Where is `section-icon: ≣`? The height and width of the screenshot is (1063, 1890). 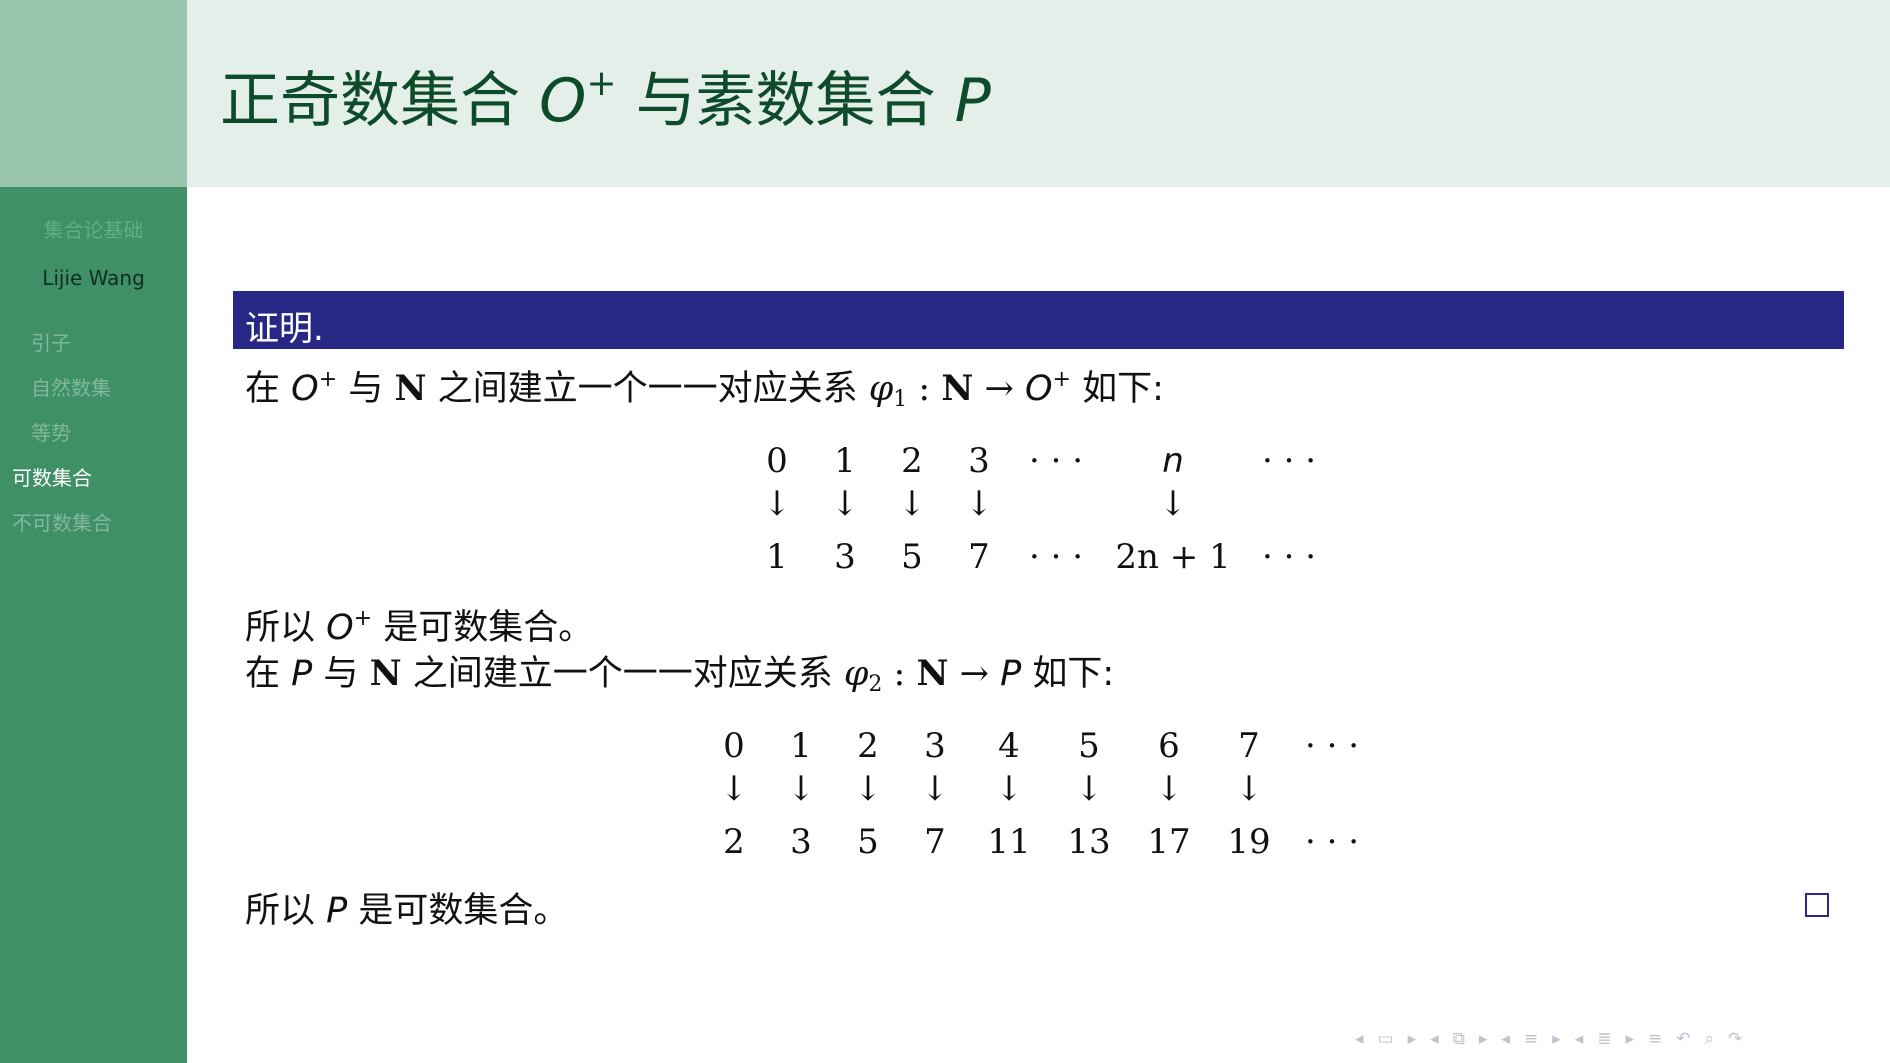
section-icon: ≣ is located at coordinates (1604, 1039).